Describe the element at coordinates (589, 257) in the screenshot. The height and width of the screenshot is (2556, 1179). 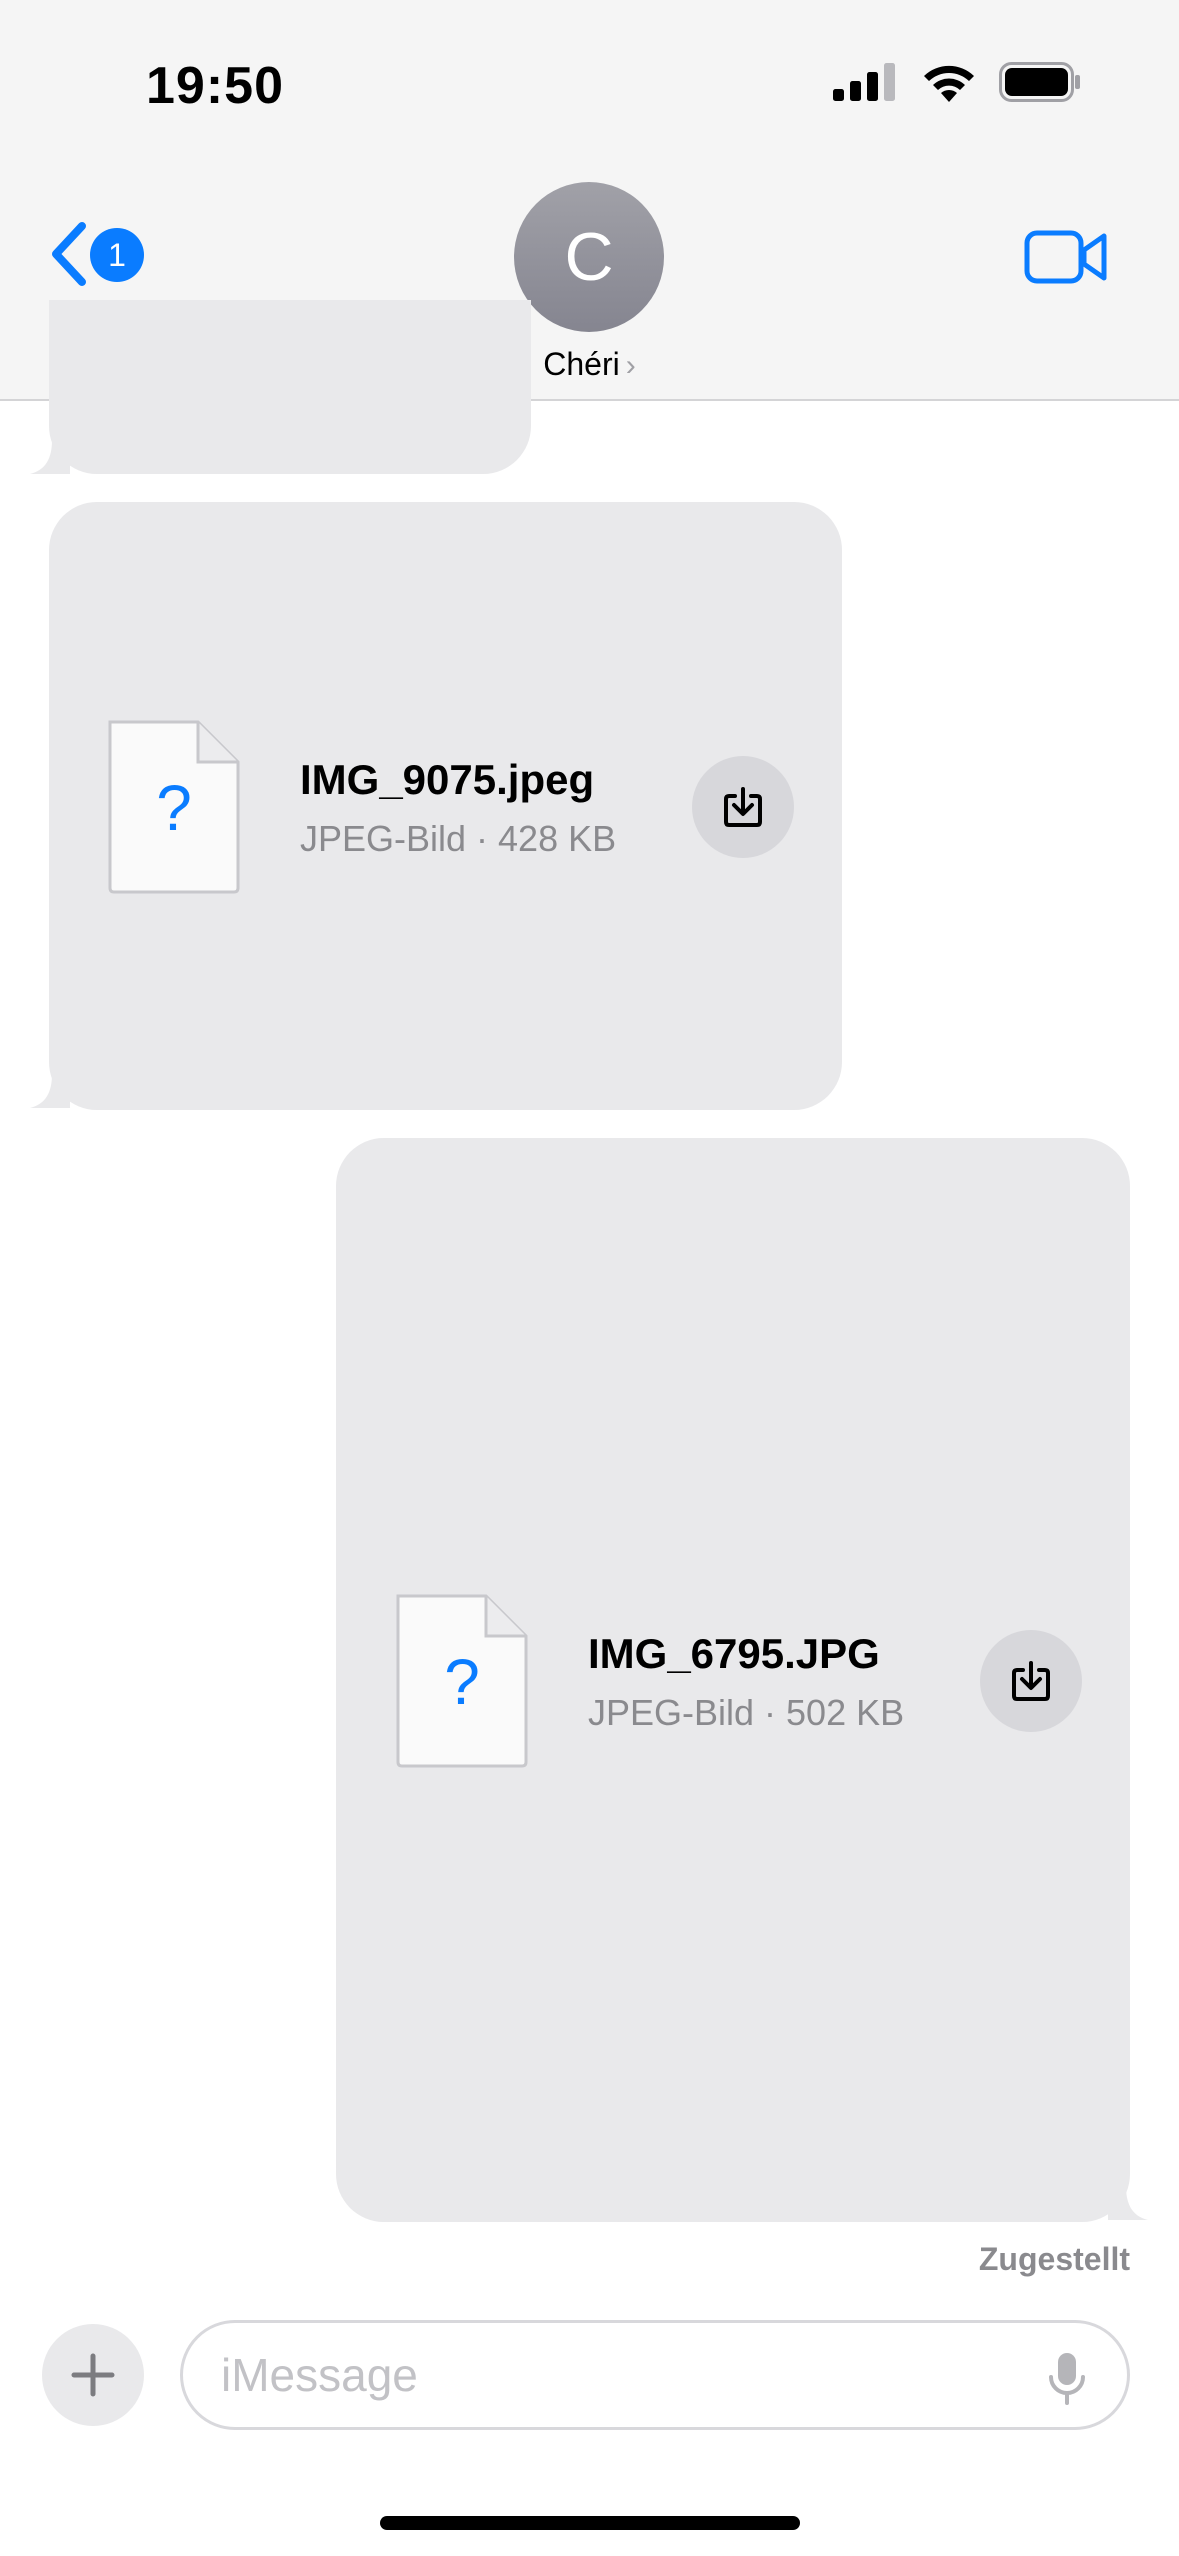
I see `contact-avatar: C` at that location.